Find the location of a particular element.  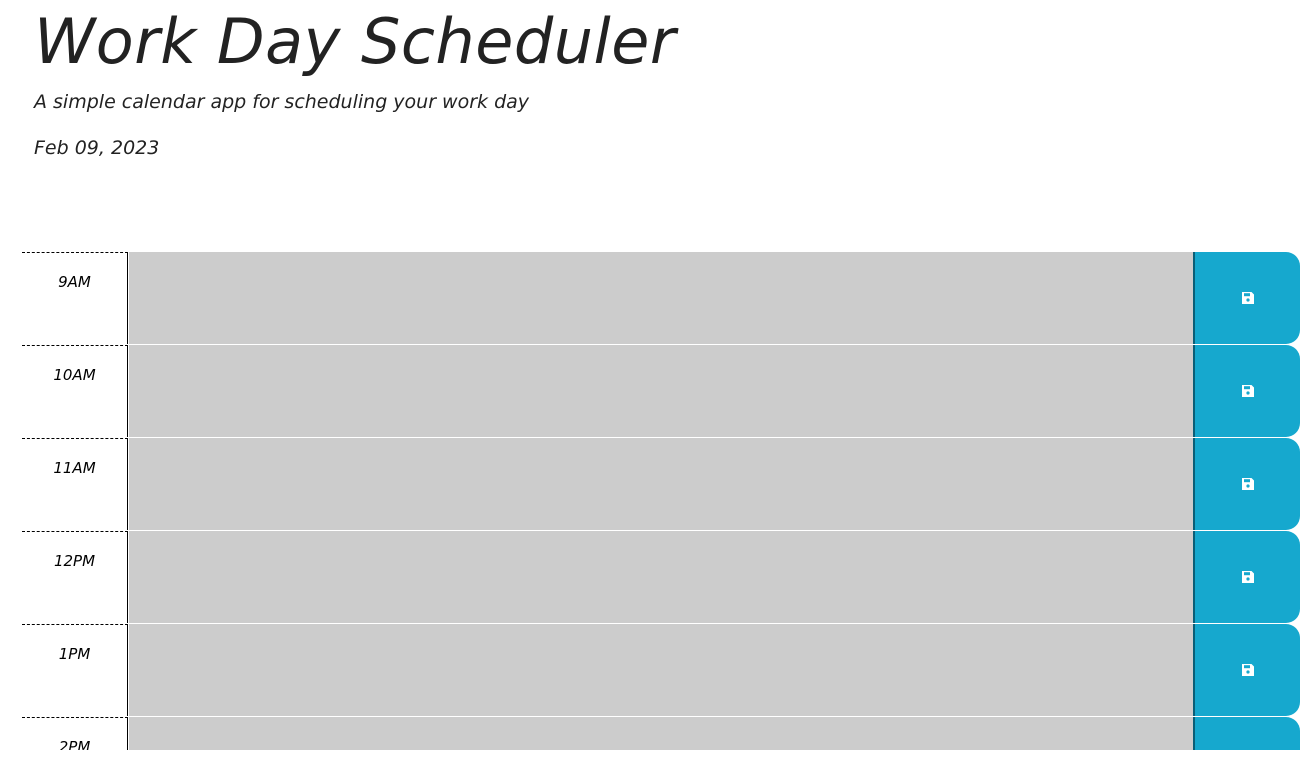

hour-label: 9AM is located at coordinates (75, 298).